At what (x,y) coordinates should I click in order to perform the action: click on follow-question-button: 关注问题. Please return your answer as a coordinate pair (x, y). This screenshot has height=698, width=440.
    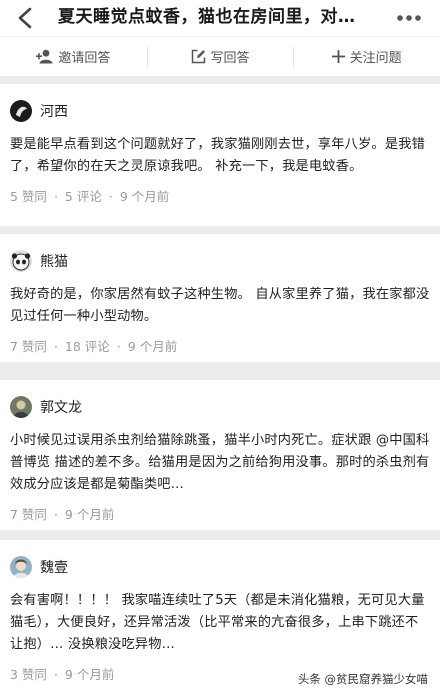
    Looking at the image, I should click on (366, 56).